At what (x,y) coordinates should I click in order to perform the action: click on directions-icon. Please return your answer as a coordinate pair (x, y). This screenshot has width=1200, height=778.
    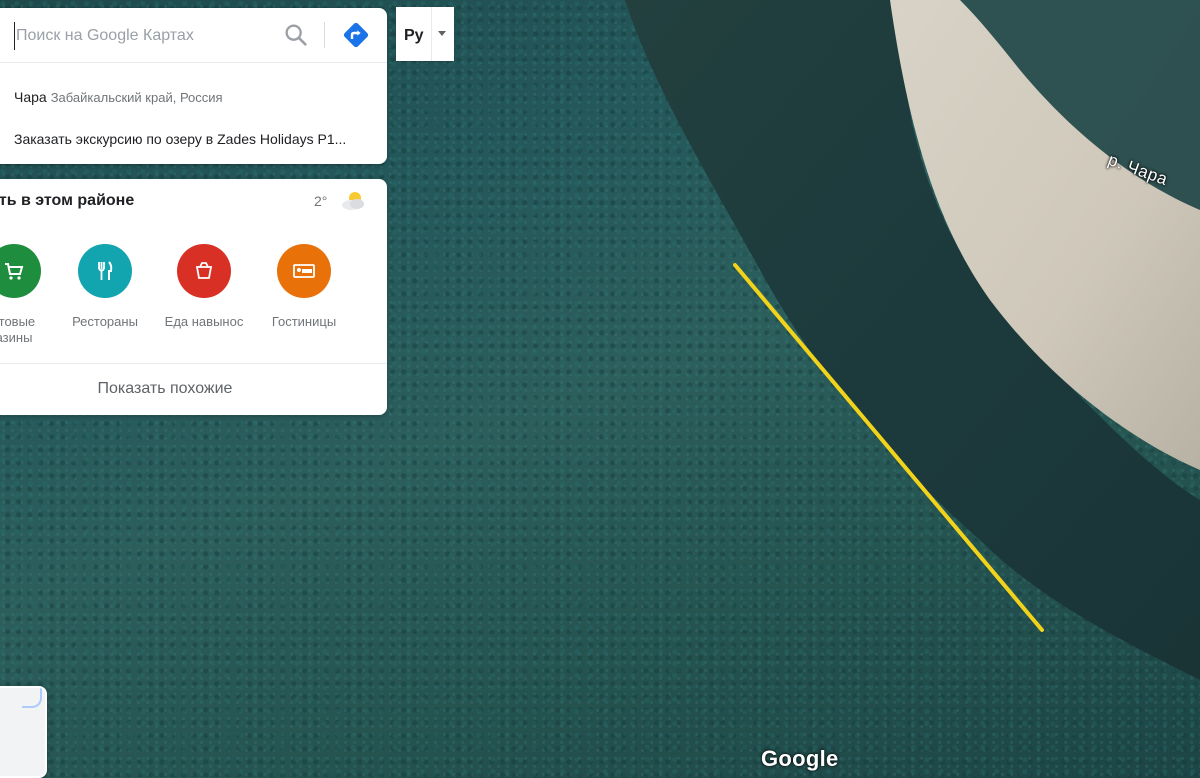
    Looking at the image, I should click on (356, 35).